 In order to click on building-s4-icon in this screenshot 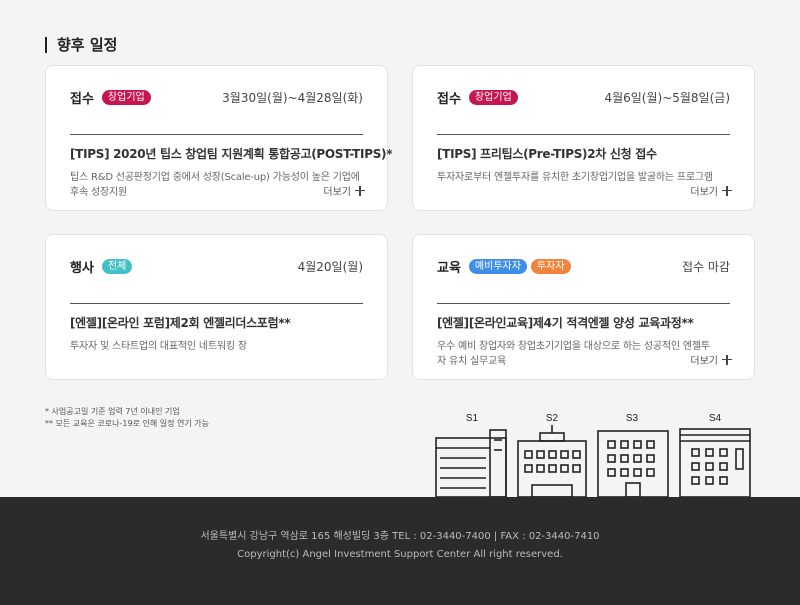, I will do `click(715, 463)`.